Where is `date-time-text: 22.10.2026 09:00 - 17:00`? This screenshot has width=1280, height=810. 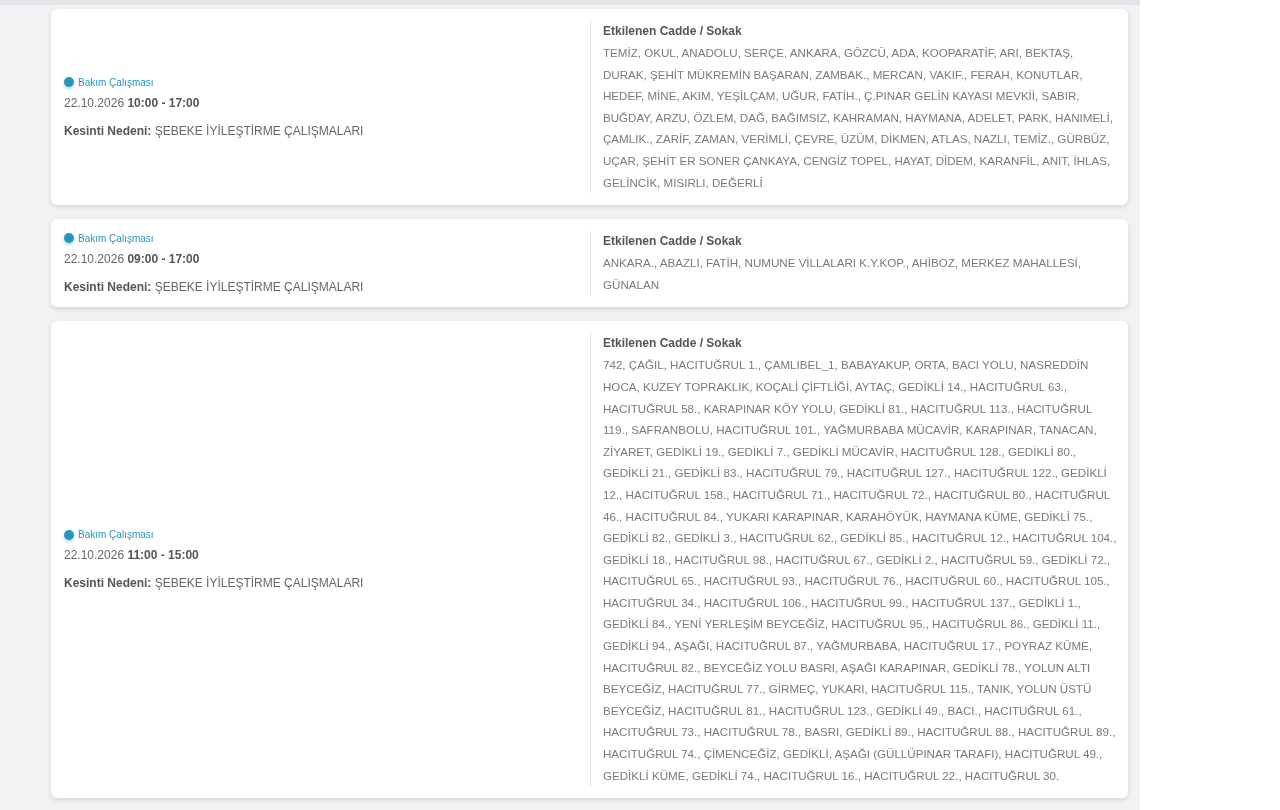
date-time-text: 22.10.2026 09:00 - 17:00 is located at coordinates (132, 258).